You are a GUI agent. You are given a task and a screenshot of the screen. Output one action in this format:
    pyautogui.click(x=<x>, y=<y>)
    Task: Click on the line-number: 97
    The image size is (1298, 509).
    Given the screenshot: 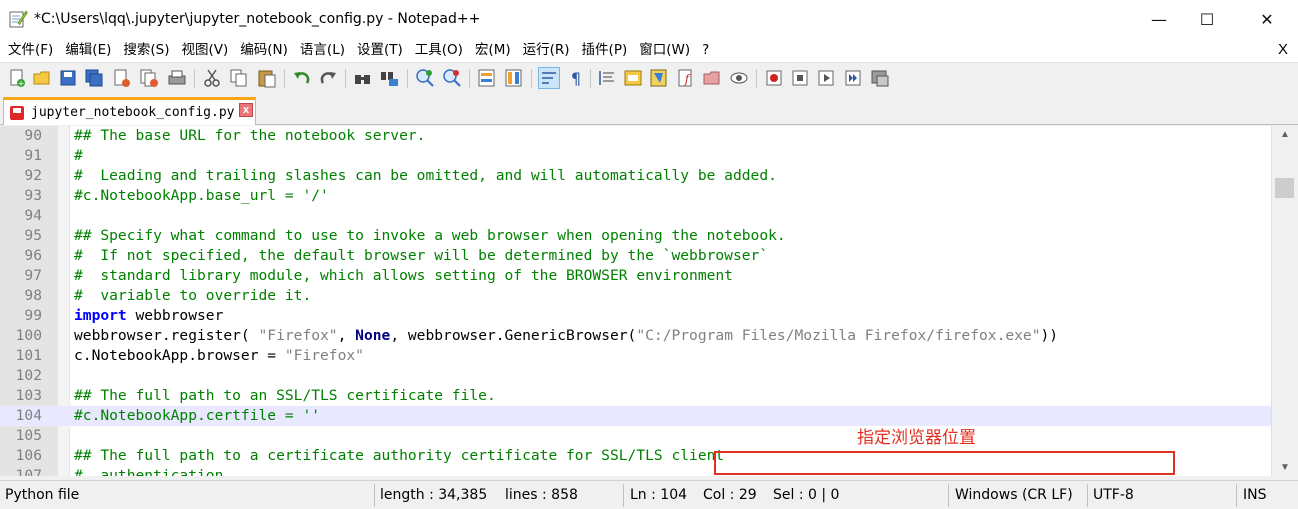 What is the action you would take?
    pyautogui.click(x=33, y=275)
    